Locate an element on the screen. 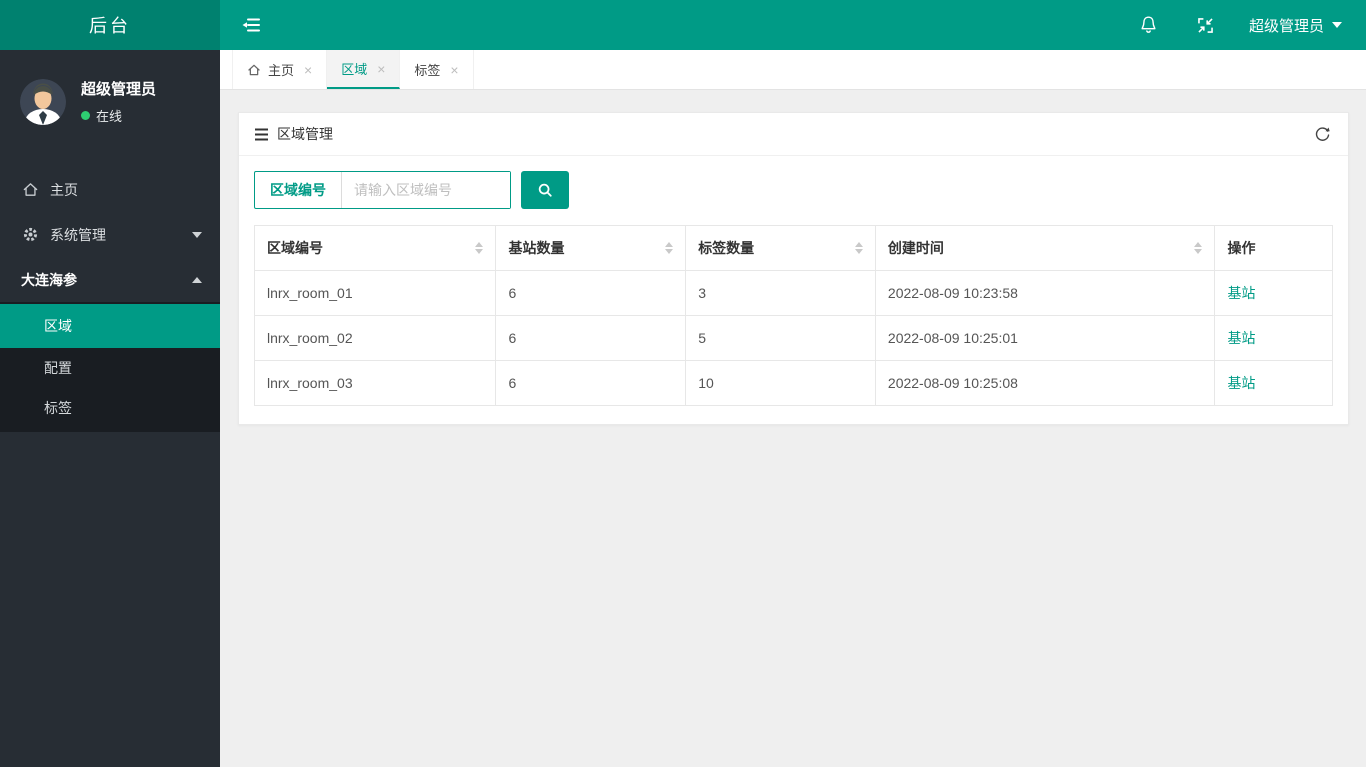 The width and height of the screenshot is (1366, 767). compress-icon is located at coordinates (1205, 25).